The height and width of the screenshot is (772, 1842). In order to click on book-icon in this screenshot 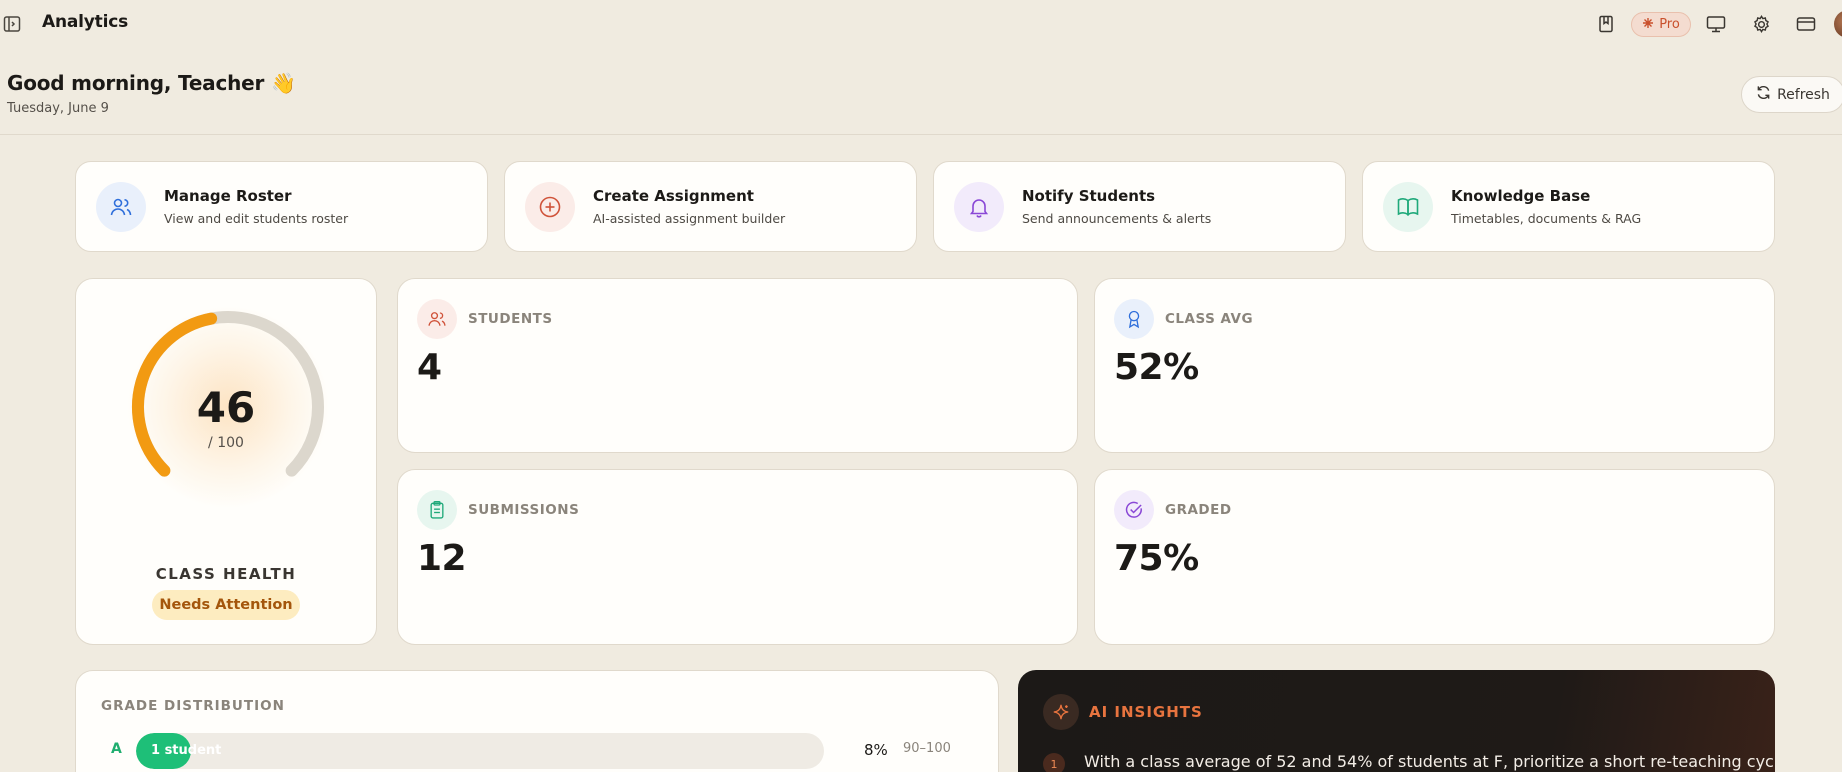, I will do `click(1408, 207)`.